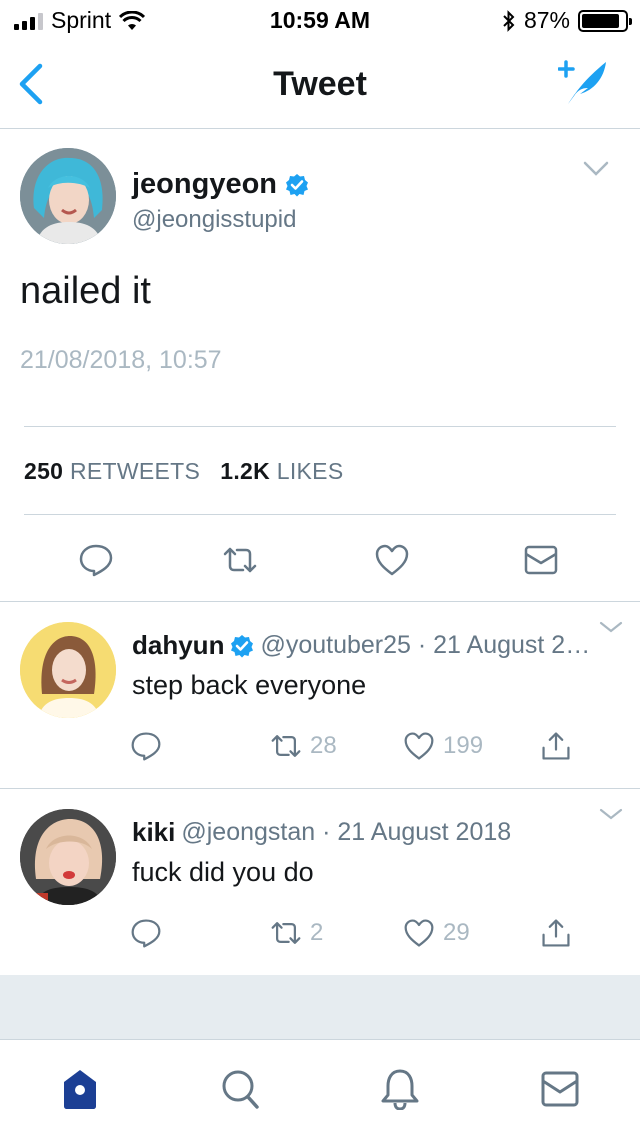 The image size is (640, 1136). Describe the element at coordinates (560, 1089) in the screenshot. I see `messages-envelope-icon` at that location.